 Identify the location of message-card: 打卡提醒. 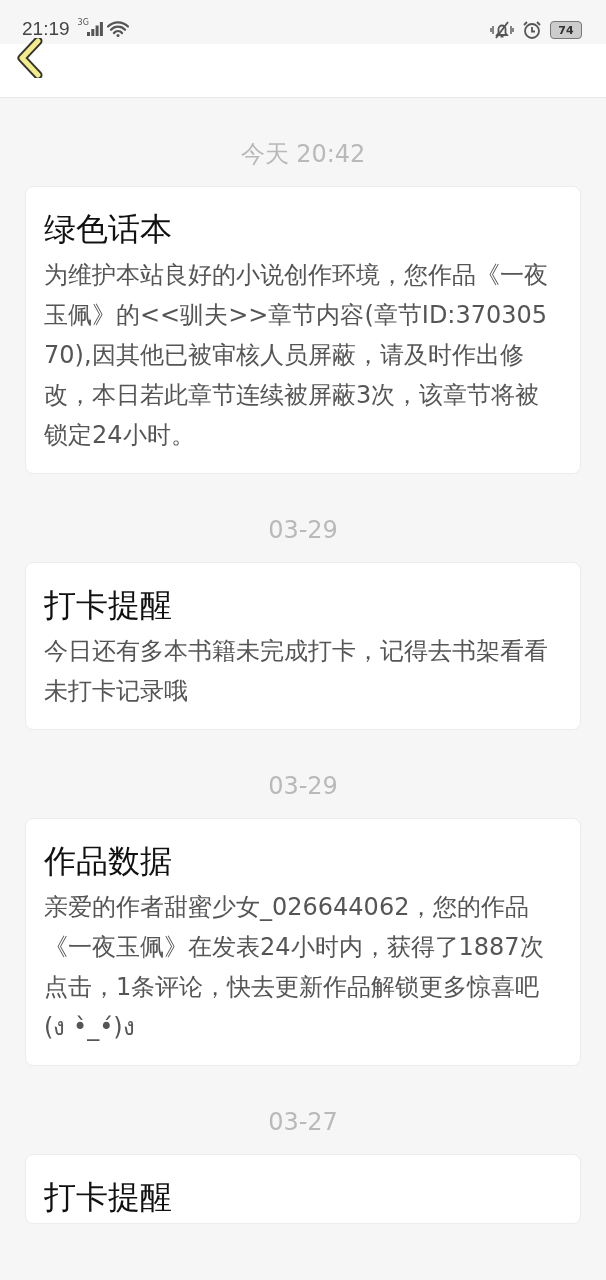
(303, 1189).